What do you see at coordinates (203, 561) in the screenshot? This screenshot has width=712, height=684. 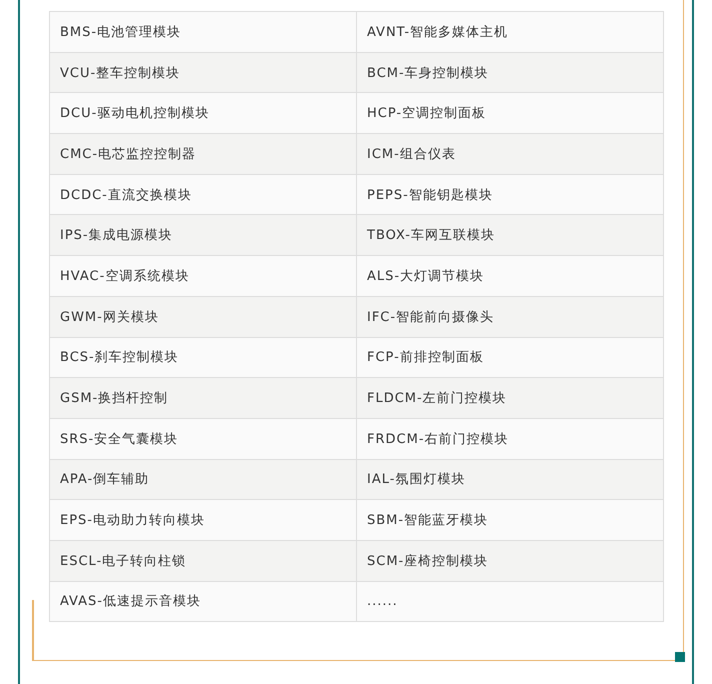 I see `table-cell: ESCL-电子转向柱锁` at bounding box center [203, 561].